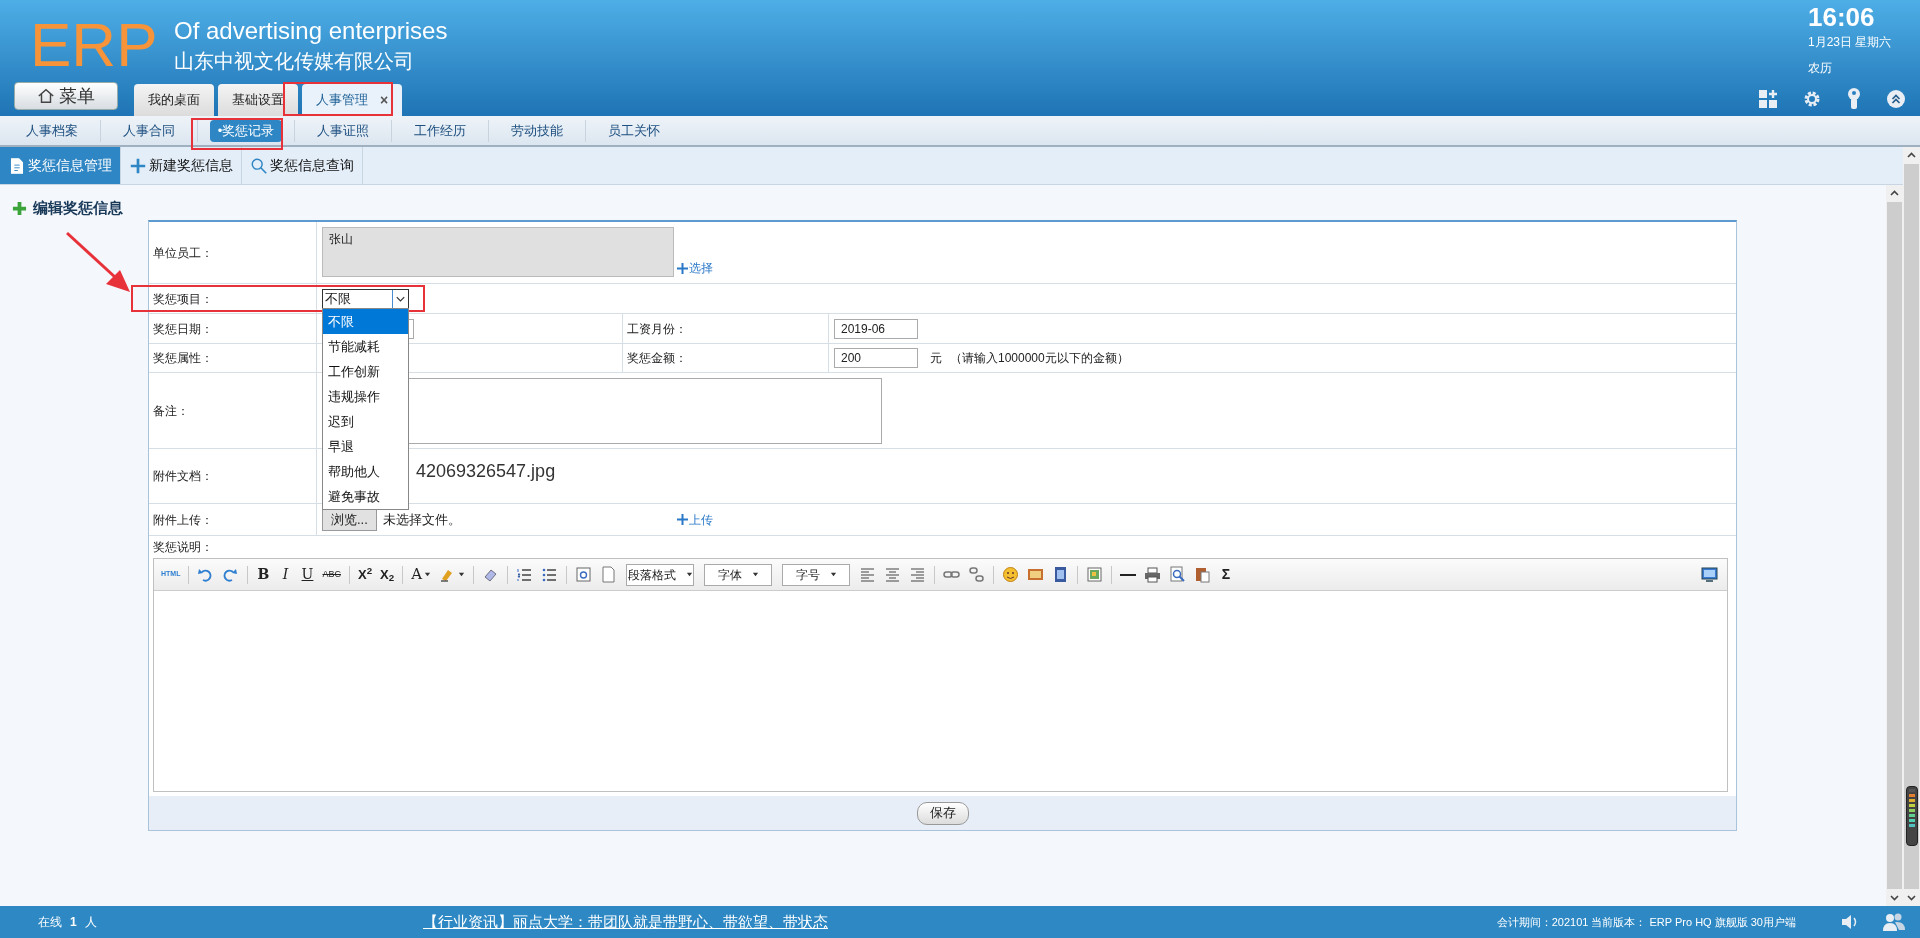 Image resolution: width=1920 pixels, height=938 pixels. Describe the element at coordinates (1646, 922) in the screenshot. I see `version-info: 会计期间：202101 当前版本： ERP Pro HQ 旗舰版 30用户端` at that location.